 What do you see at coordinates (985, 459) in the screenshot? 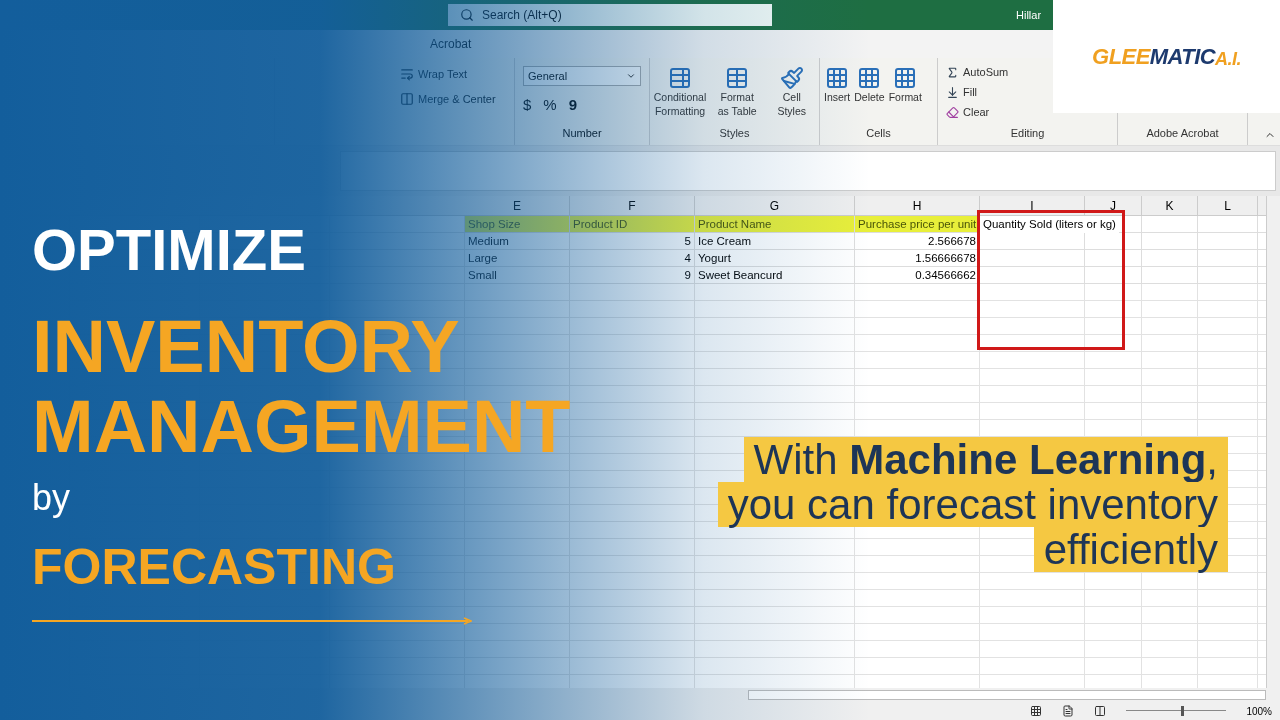
I see `callout-text: With Machine Learning,` at bounding box center [985, 459].